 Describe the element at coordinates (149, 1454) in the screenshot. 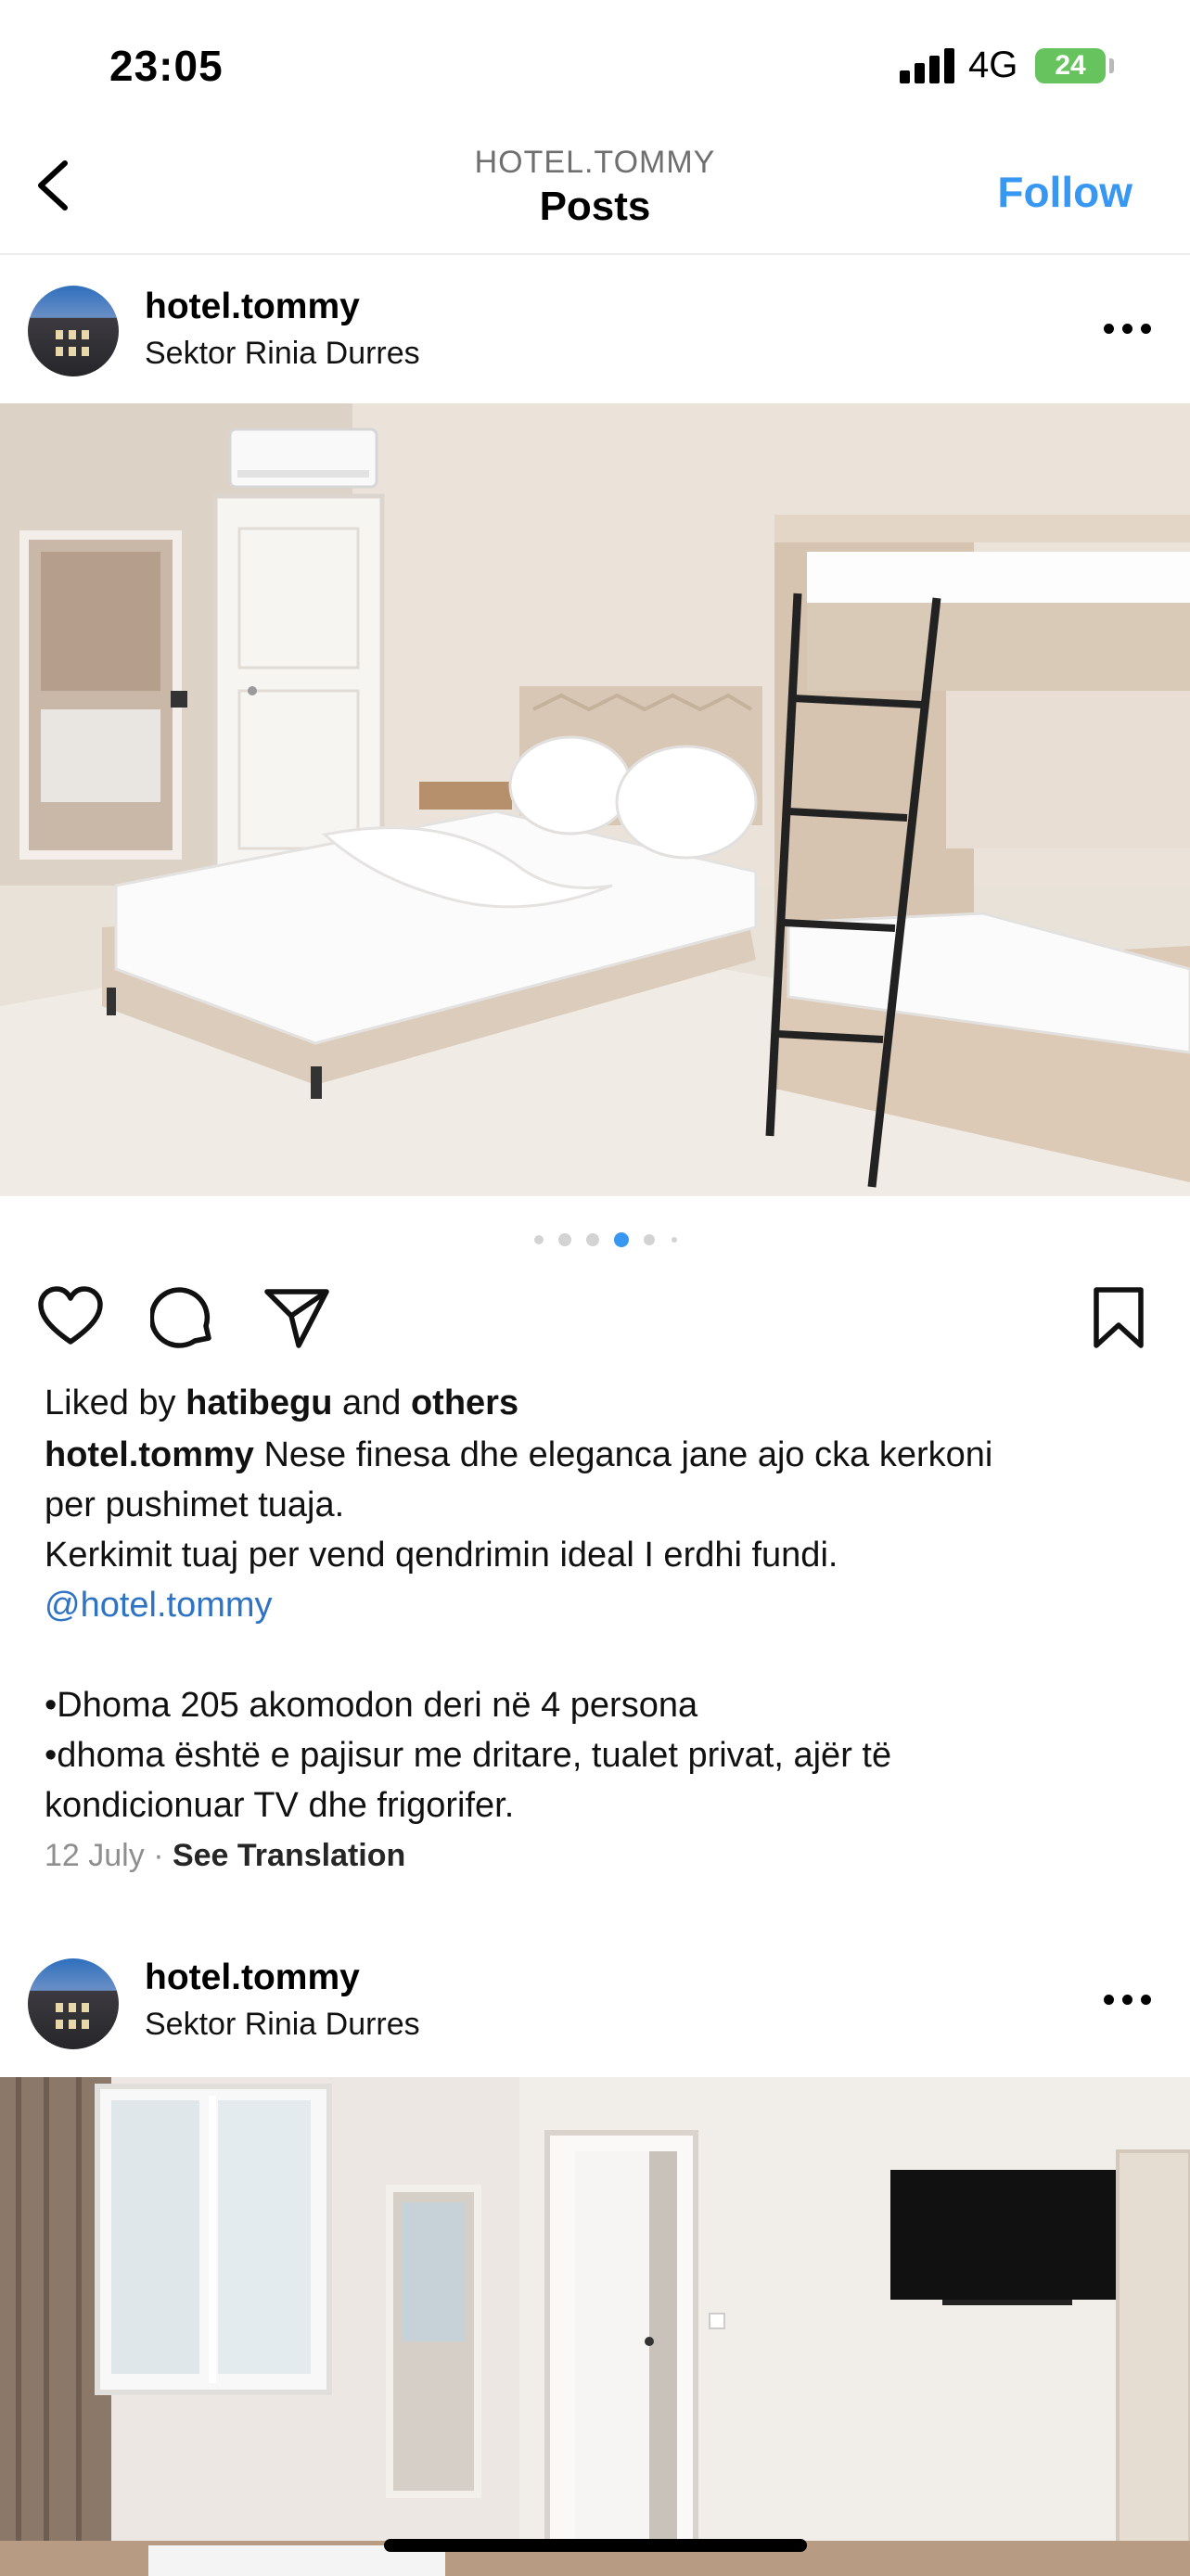

I see `caption-username: hotel.tommy` at that location.